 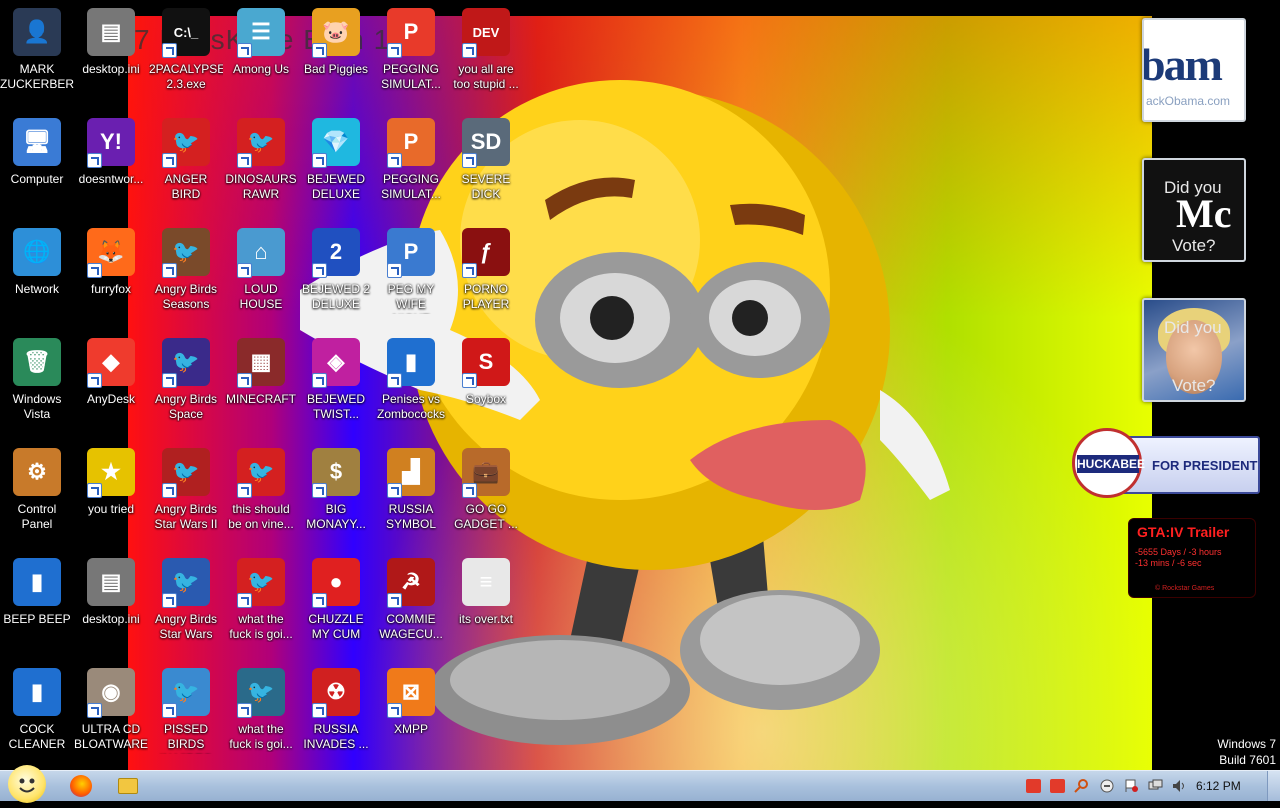 I want to click on desktop-icon: ● CHUZZLE MY CUM, so click(x=336, y=608).